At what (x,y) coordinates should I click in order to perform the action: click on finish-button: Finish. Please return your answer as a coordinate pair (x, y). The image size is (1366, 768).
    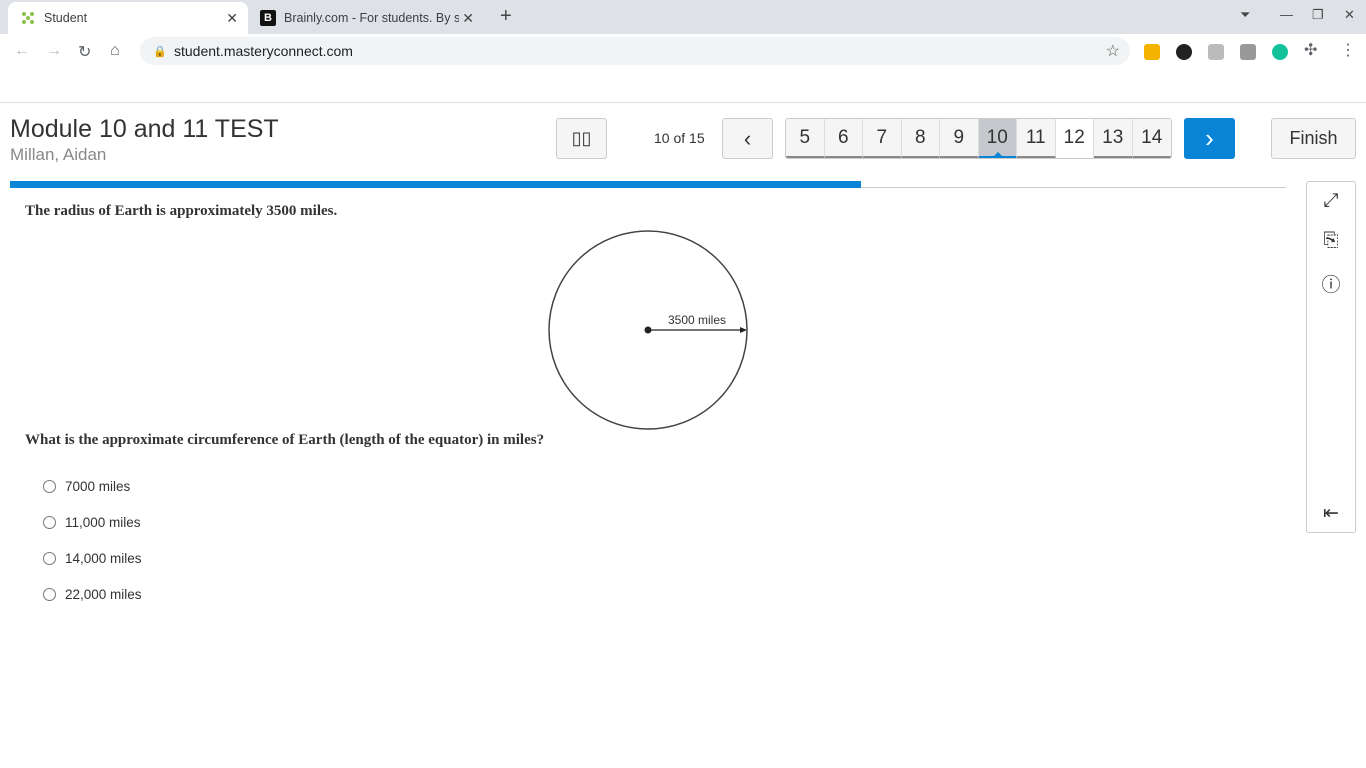
    Looking at the image, I should click on (1313, 138).